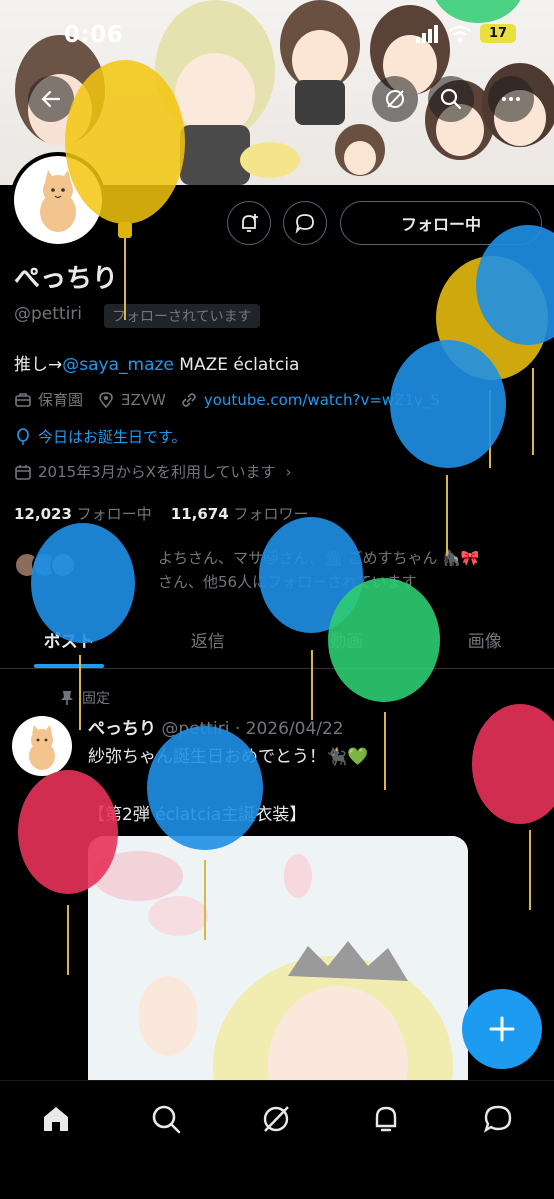 This screenshot has height=1199, width=554. I want to click on profile-tabs: ポスト 返信 動画 画像, so click(277, 643).